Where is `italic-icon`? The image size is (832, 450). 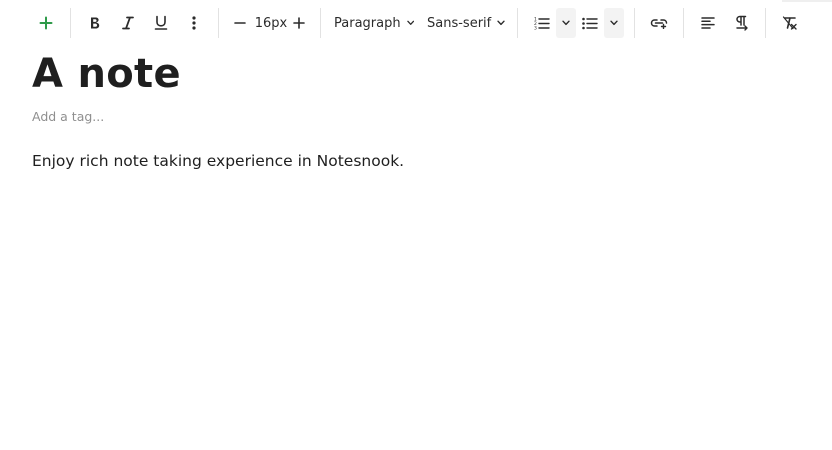
italic-icon is located at coordinates (128, 23).